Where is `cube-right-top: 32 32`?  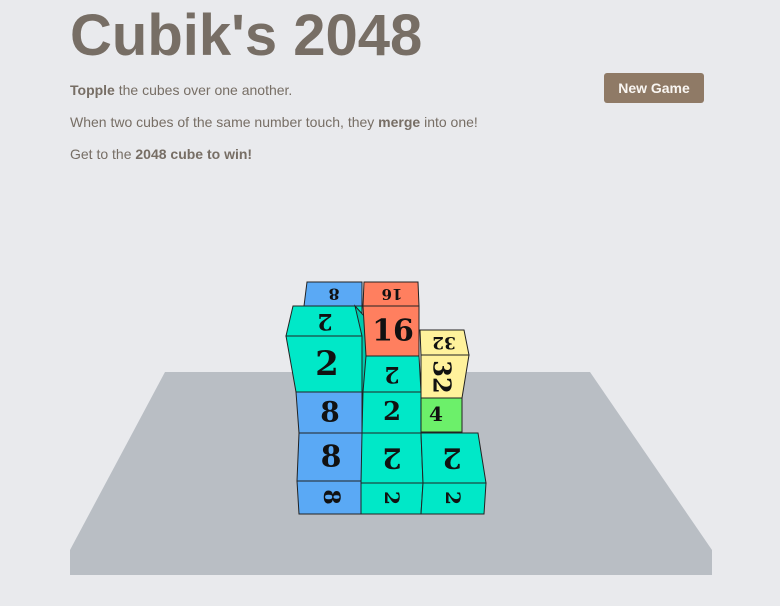
cube-right-top: 32 32 is located at coordinates (444, 364).